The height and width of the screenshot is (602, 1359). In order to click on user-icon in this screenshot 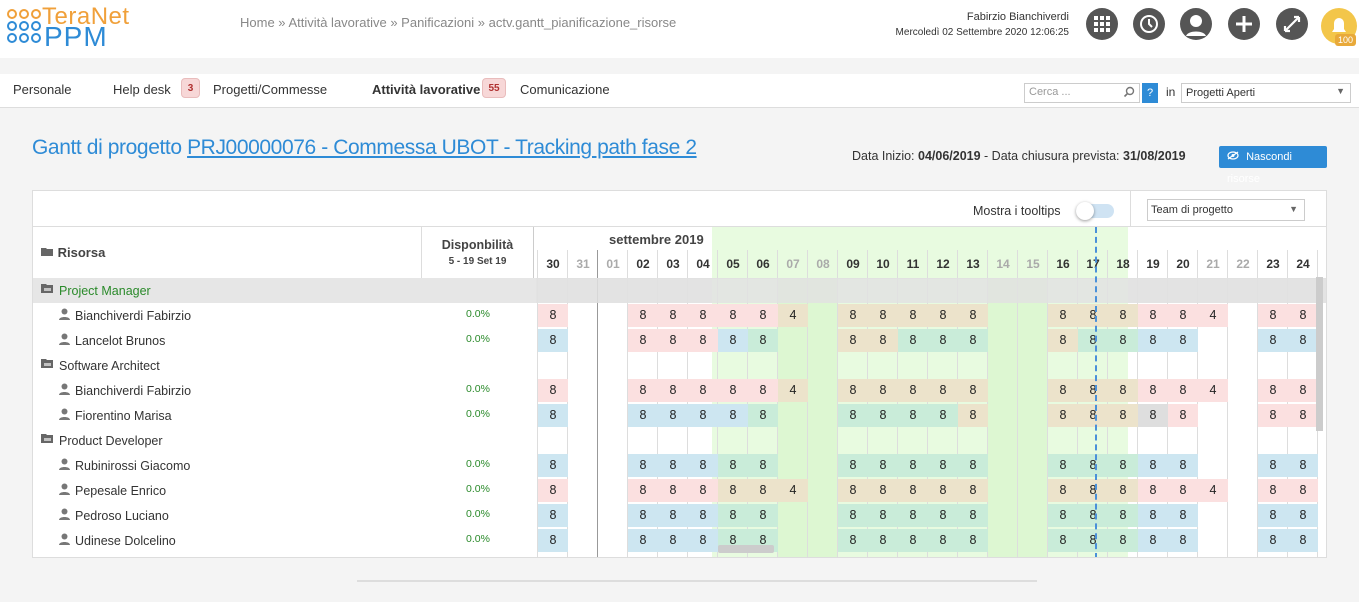, I will do `click(1196, 24)`.